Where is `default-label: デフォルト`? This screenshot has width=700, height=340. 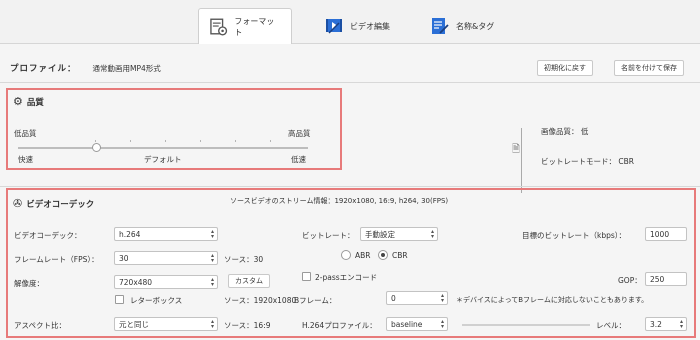
default-label: デフォルト is located at coordinates (163, 159).